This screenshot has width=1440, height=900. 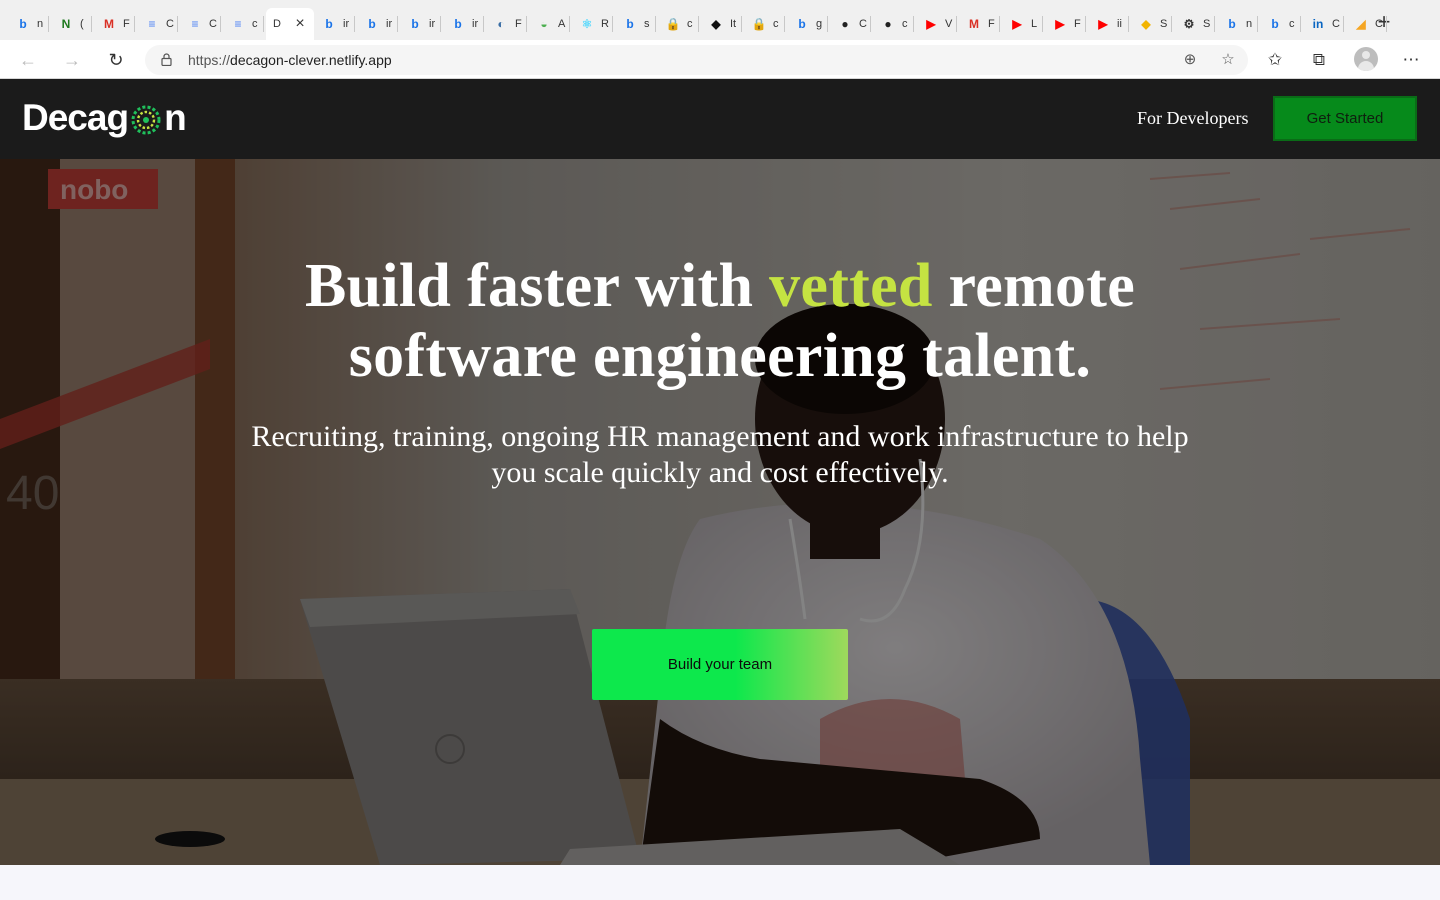 I want to click on tab-label: V, so click(x=949, y=24).